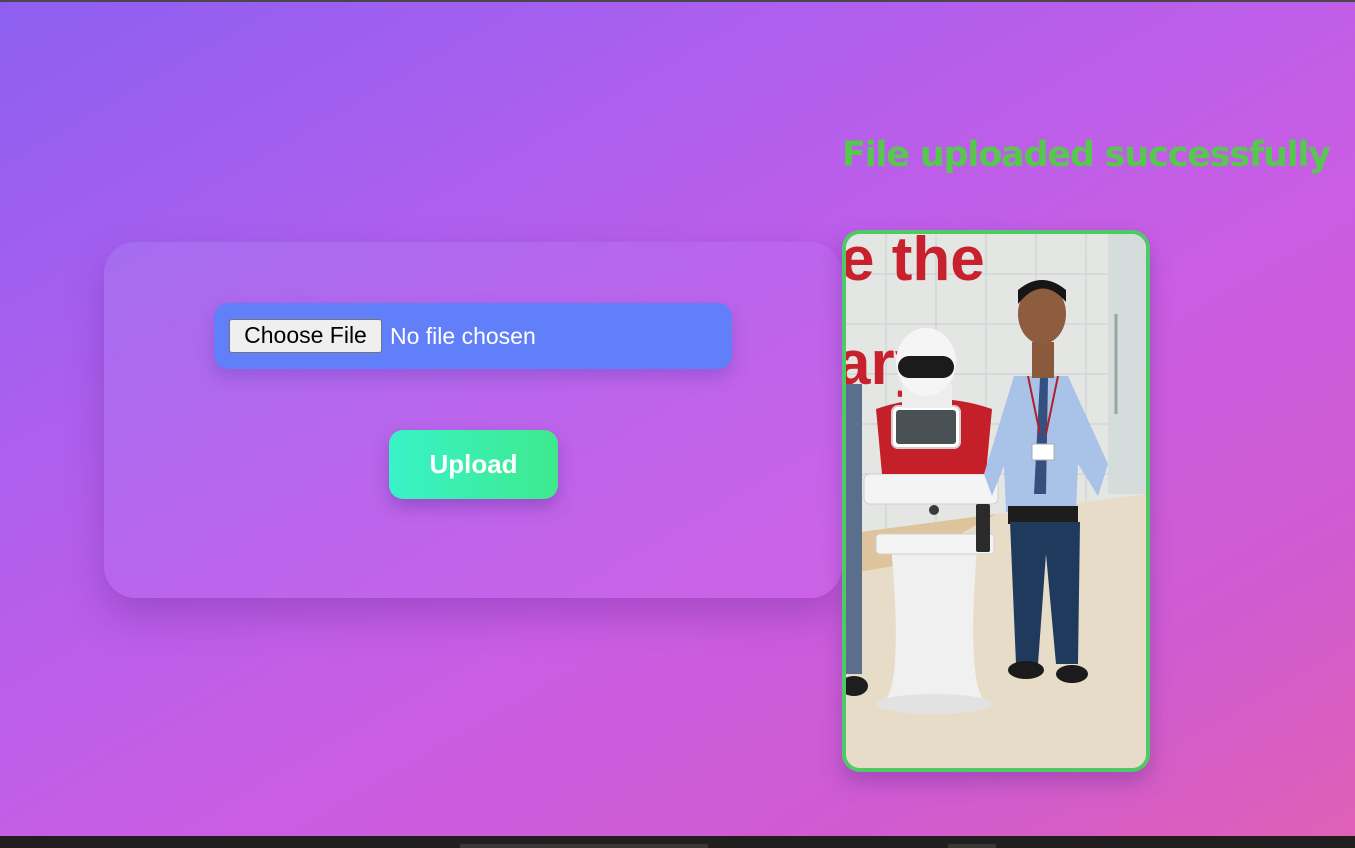 The height and width of the screenshot is (848, 1355). I want to click on taskbar-app-icon, so click(972, 846).